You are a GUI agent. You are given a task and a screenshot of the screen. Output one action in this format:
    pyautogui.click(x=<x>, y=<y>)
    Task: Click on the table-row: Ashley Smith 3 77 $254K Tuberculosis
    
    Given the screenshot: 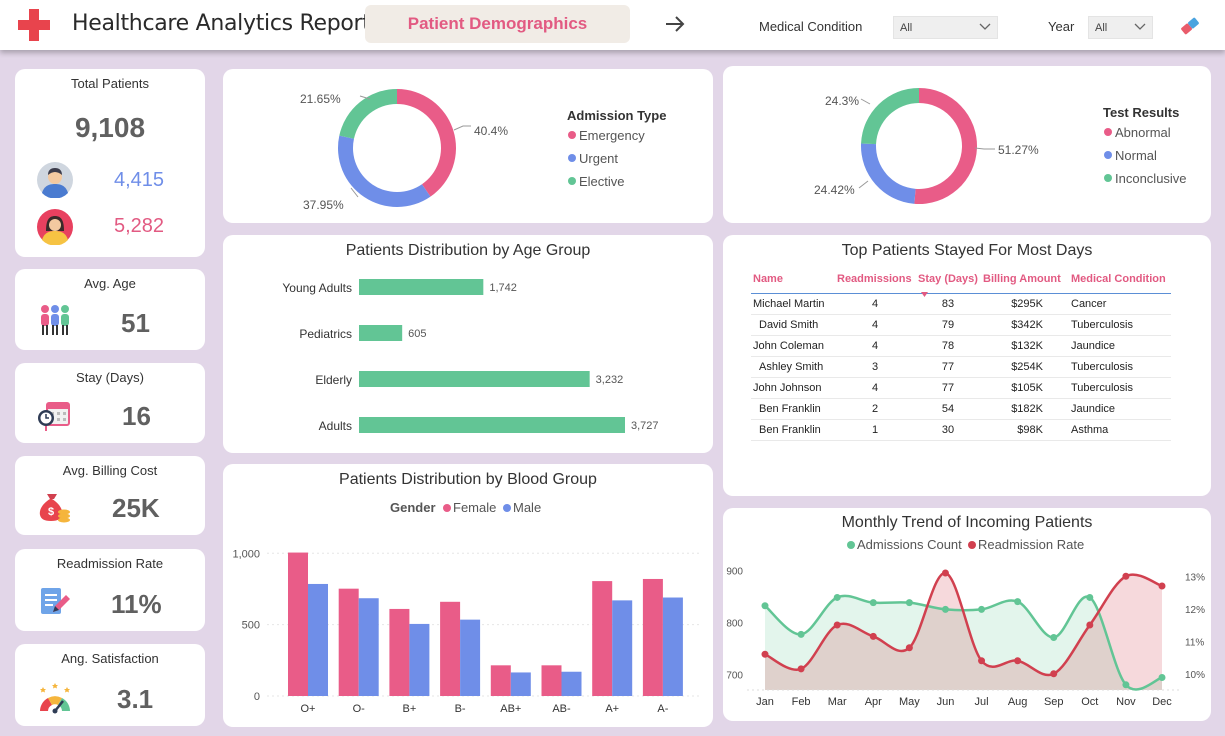 What is the action you would take?
    pyautogui.click(x=961, y=367)
    